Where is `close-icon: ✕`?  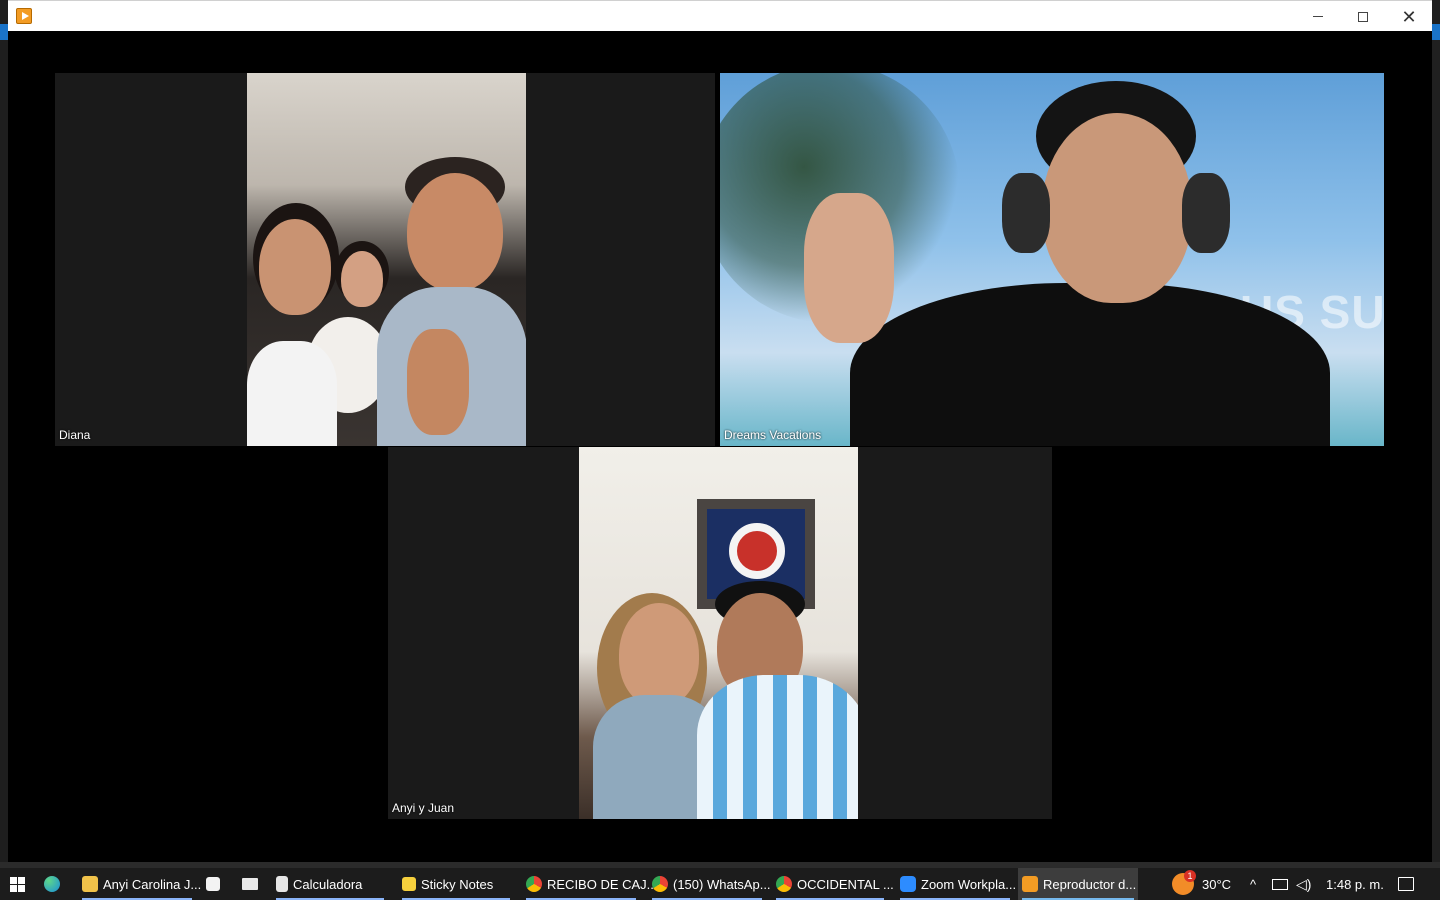 close-icon: ✕ is located at coordinates (1409, 16).